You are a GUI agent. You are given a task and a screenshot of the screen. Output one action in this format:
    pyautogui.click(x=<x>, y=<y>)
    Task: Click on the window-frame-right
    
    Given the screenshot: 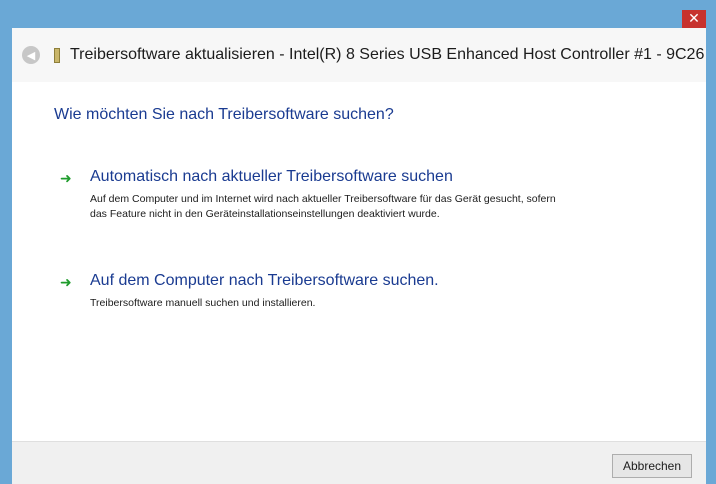 What is the action you would take?
    pyautogui.click(x=711, y=242)
    